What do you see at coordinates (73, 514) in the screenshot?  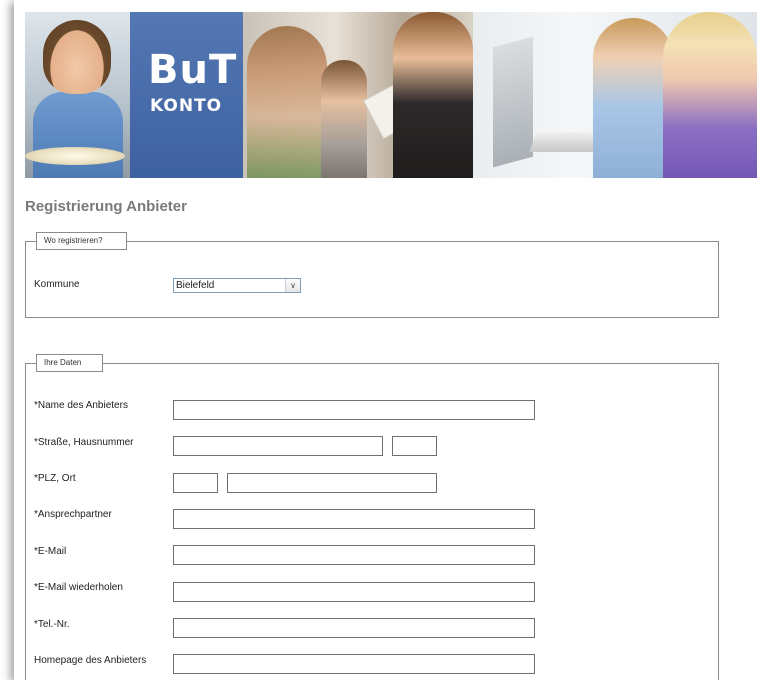 I see `contact-label: *Ansprechpartner` at bounding box center [73, 514].